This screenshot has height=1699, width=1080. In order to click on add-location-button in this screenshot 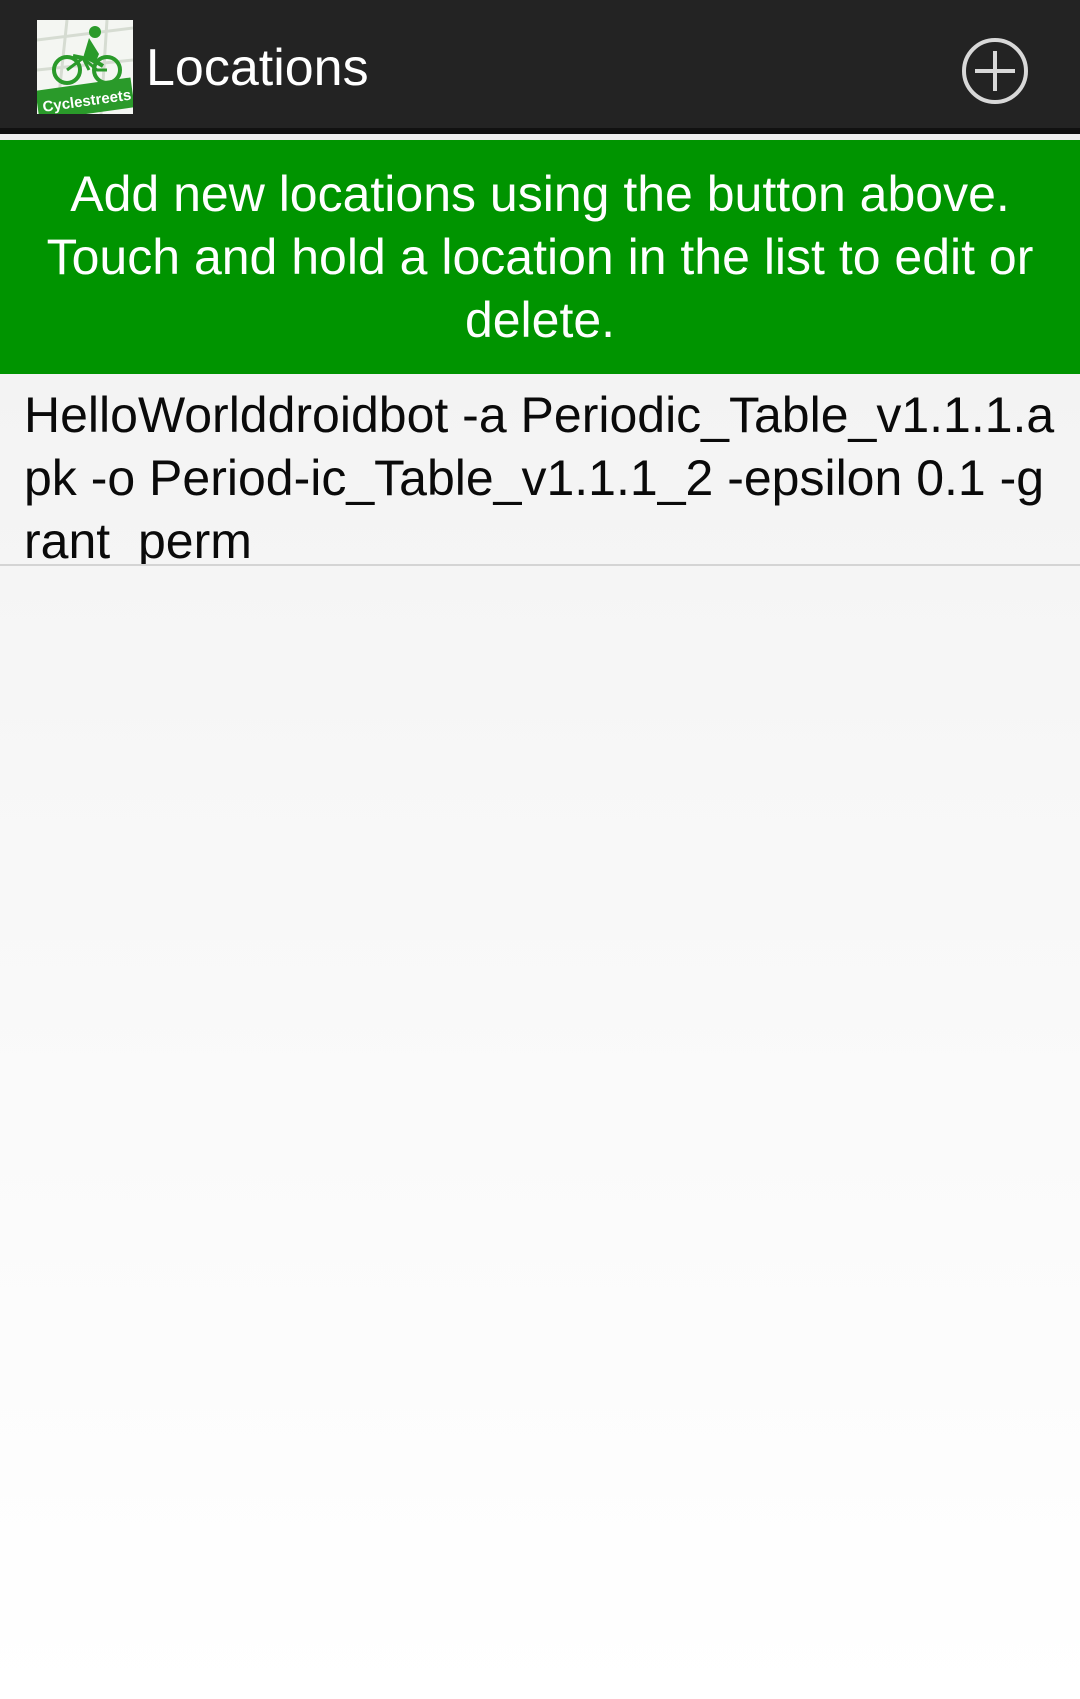, I will do `click(995, 71)`.